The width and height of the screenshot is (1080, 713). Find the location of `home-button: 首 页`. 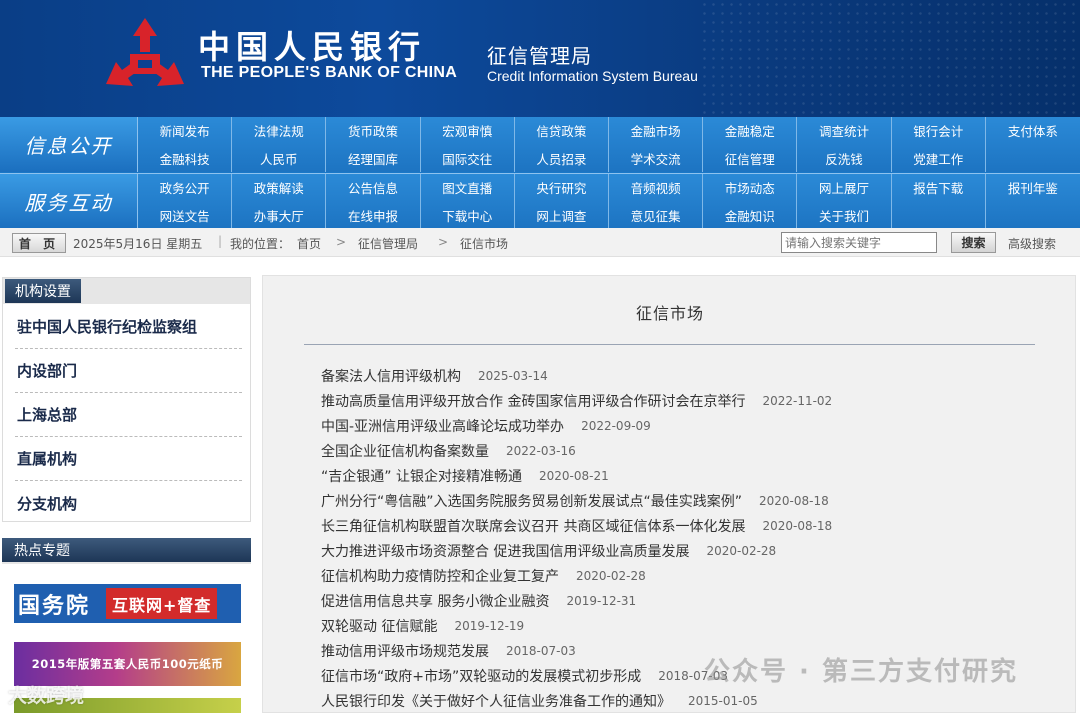

home-button: 首 页 is located at coordinates (39, 243).